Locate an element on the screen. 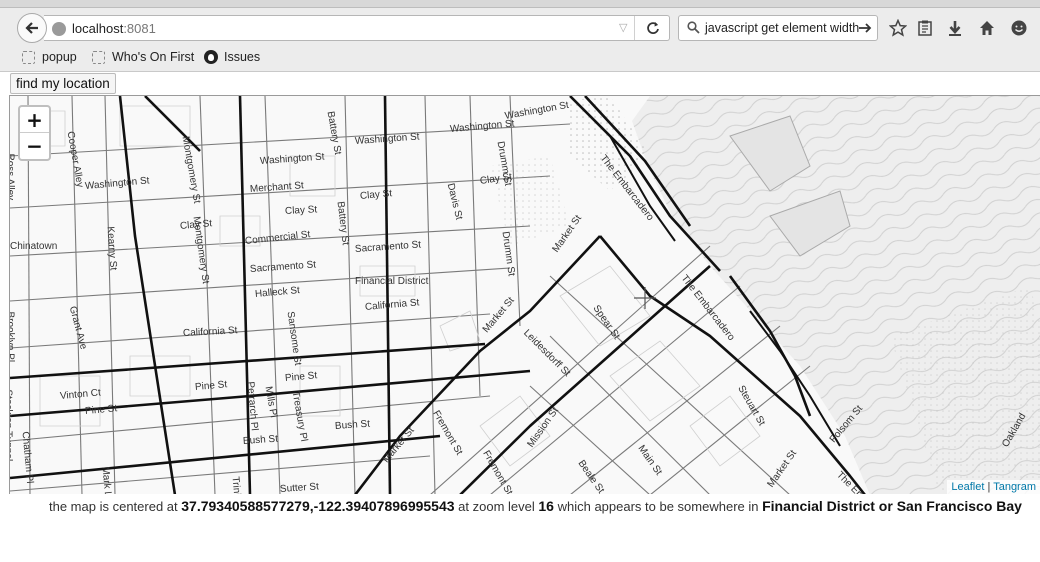  crosshair-icon is located at coordinates (645, 298).